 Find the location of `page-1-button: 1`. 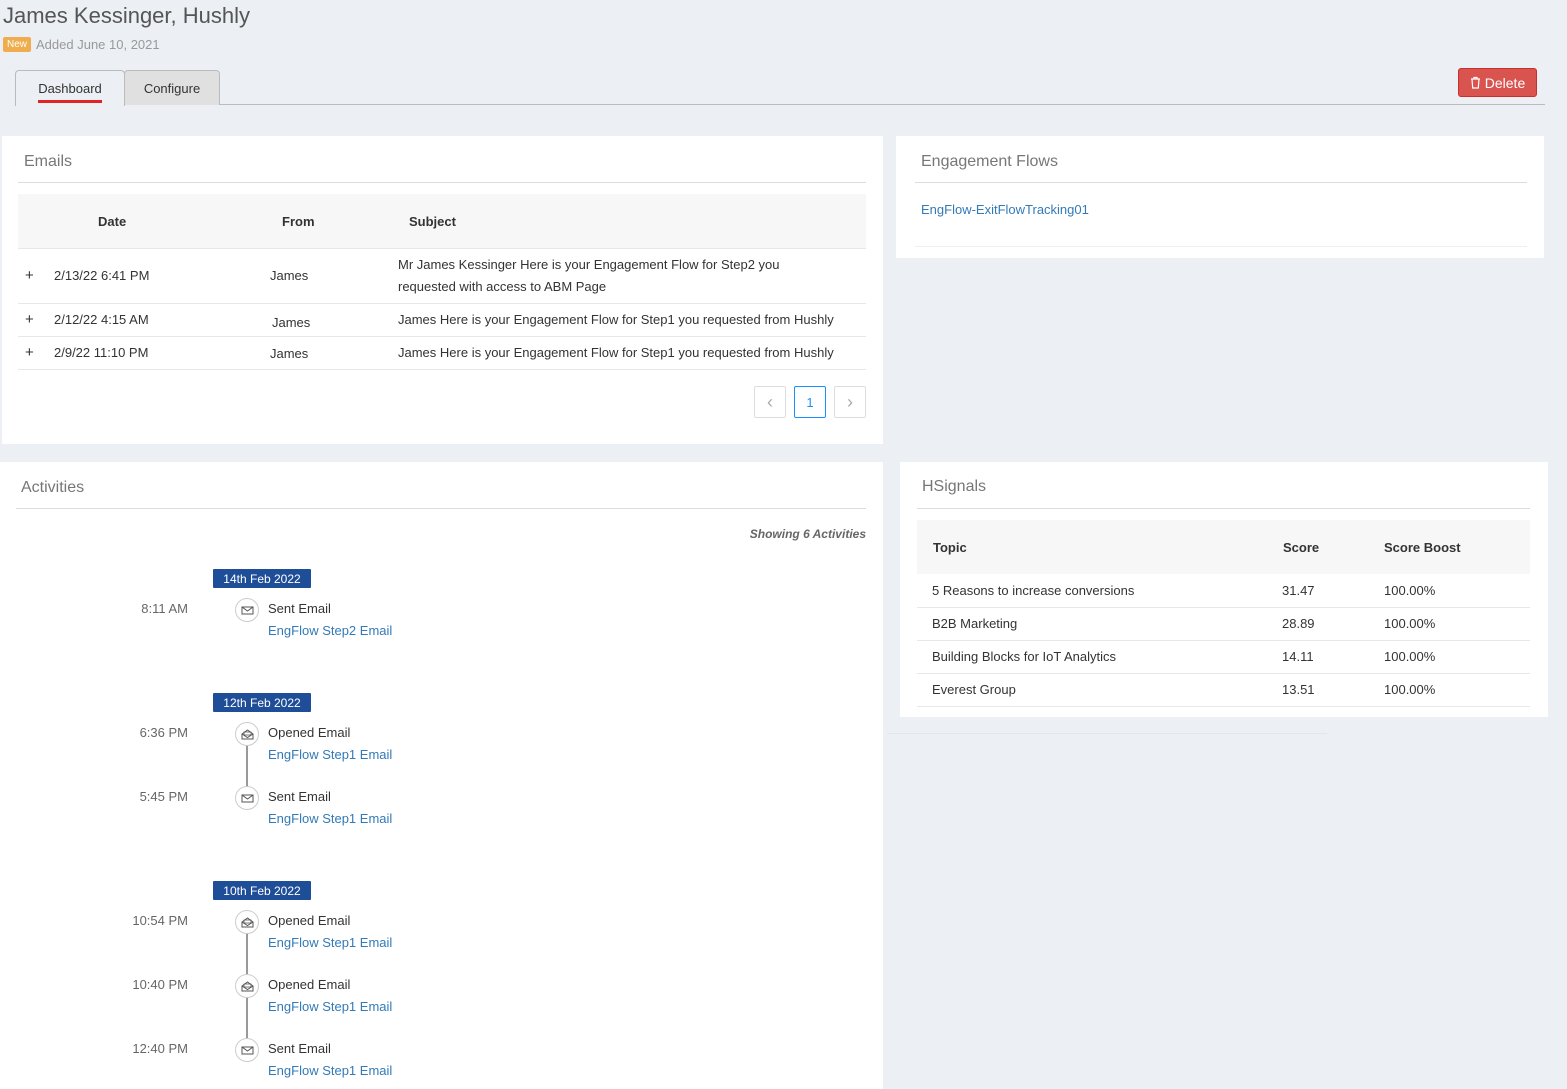

page-1-button: 1 is located at coordinates (810, 402).